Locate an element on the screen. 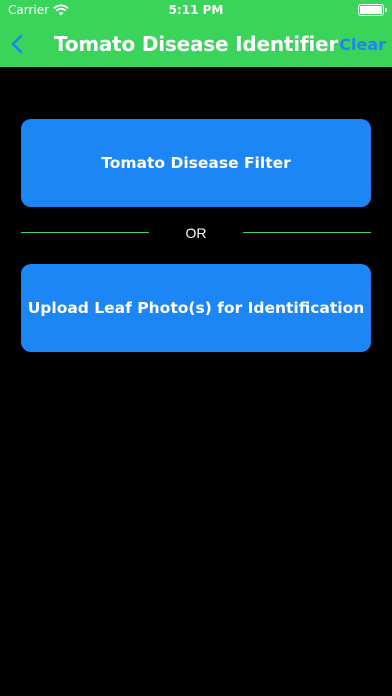 The width and height of the screenshot is (392, 696). clear-button: Clear is located at coordinates (362, 44).